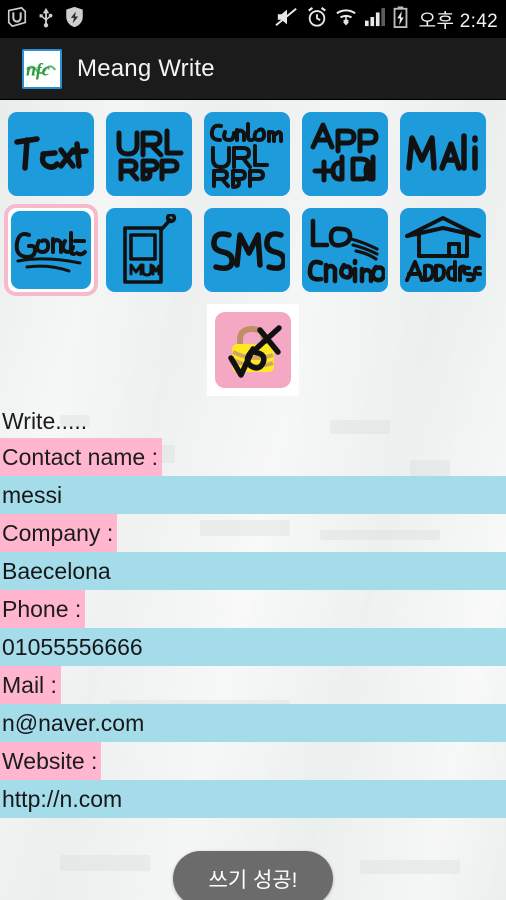  I want to click on u-badge-icon, so click(17, 19).